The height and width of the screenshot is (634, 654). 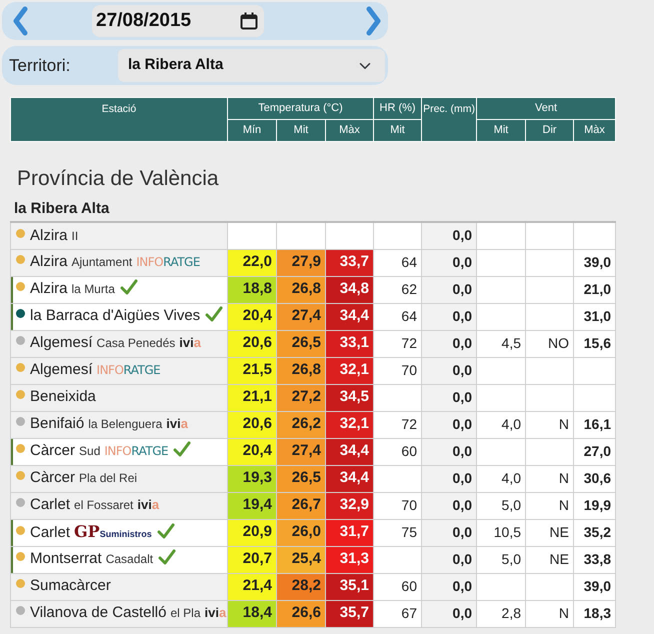 What do you see at coordinates (350, 289) in the screenshot?
I see `temperature-cell: 34,8` at bounding box center [350, 289].